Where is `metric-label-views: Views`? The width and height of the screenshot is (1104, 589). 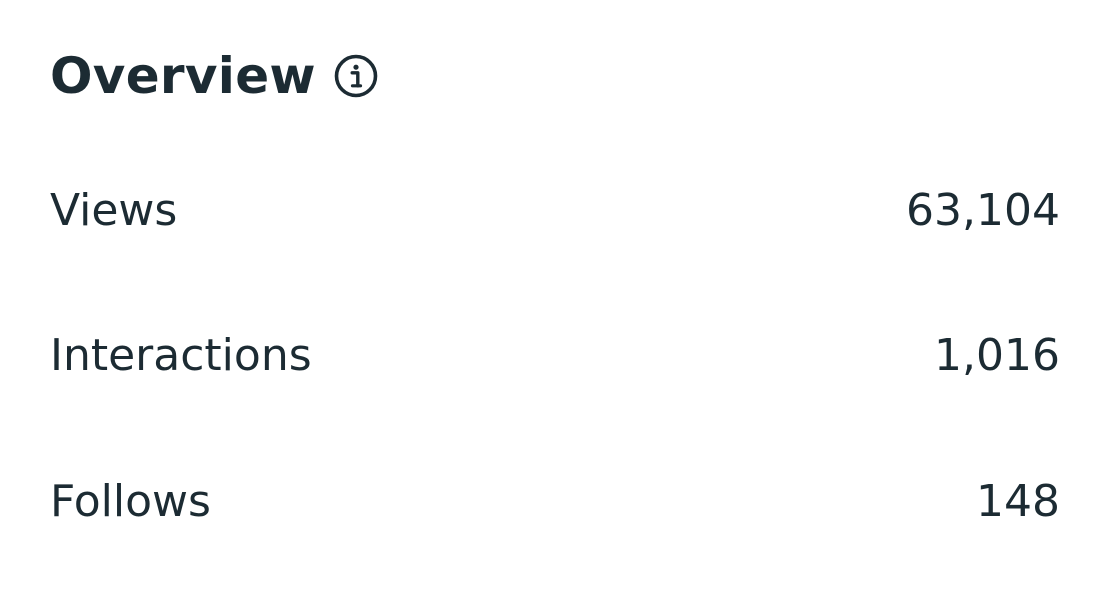 metric-label-views: Views is located at coordinates (114, 210).